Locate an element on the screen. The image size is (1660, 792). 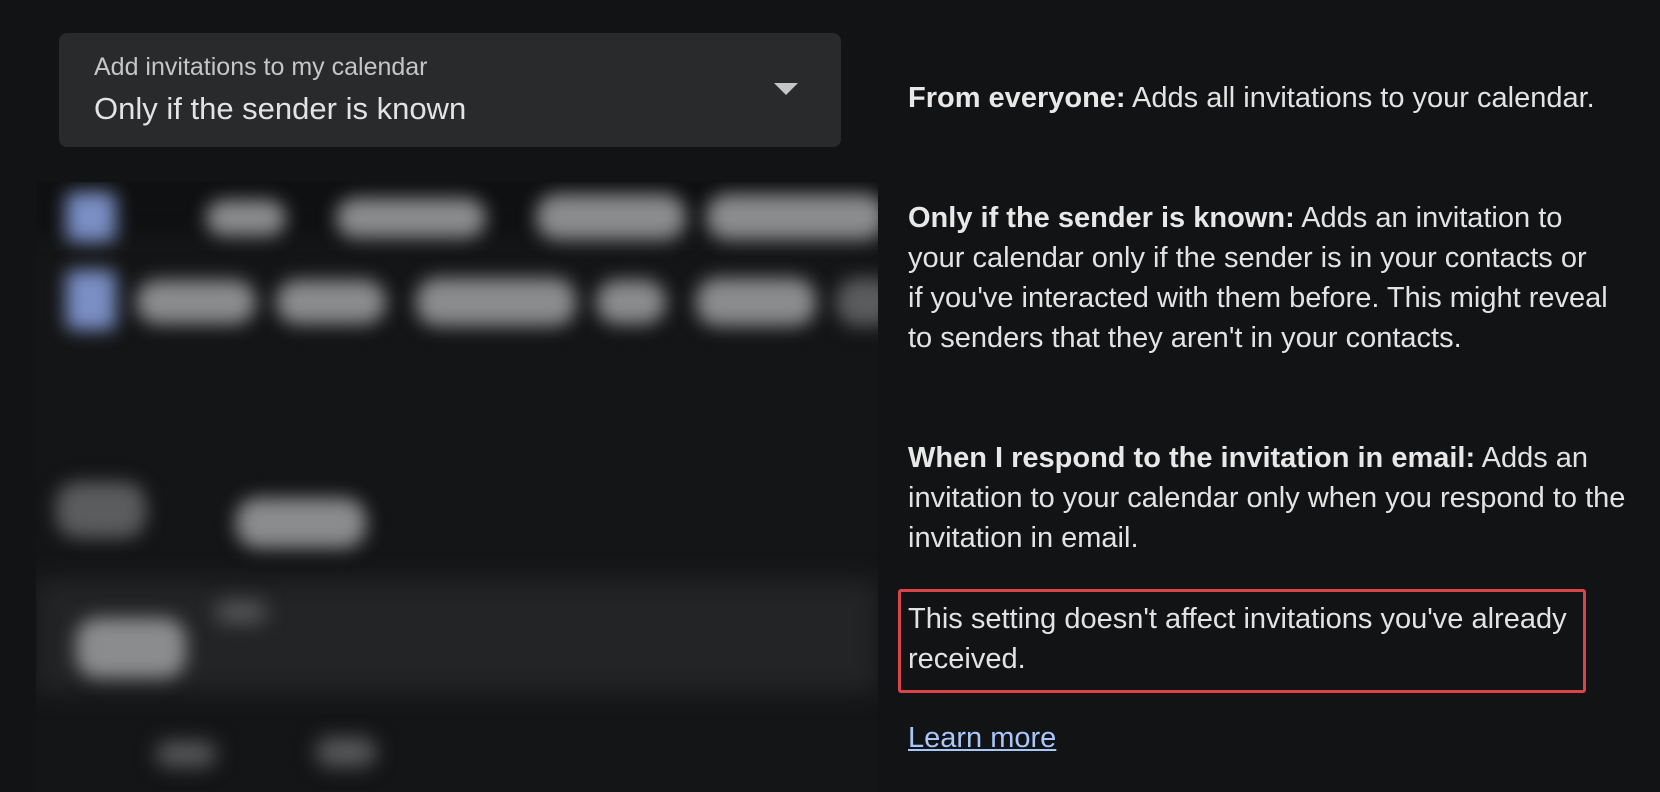
dropdown-selected-value: Only if the sender is known is located at coordinates (280, 108).